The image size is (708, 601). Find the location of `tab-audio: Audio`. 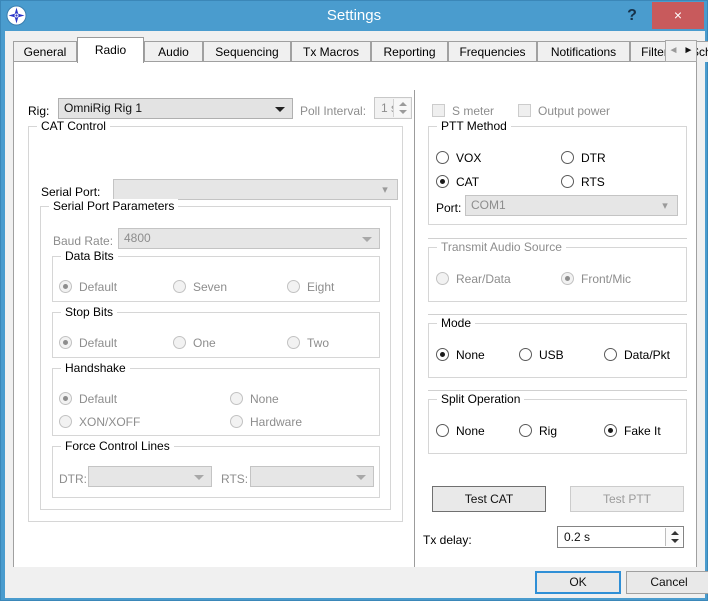

tab-audio: Audio is located at coordinates (173, 51).